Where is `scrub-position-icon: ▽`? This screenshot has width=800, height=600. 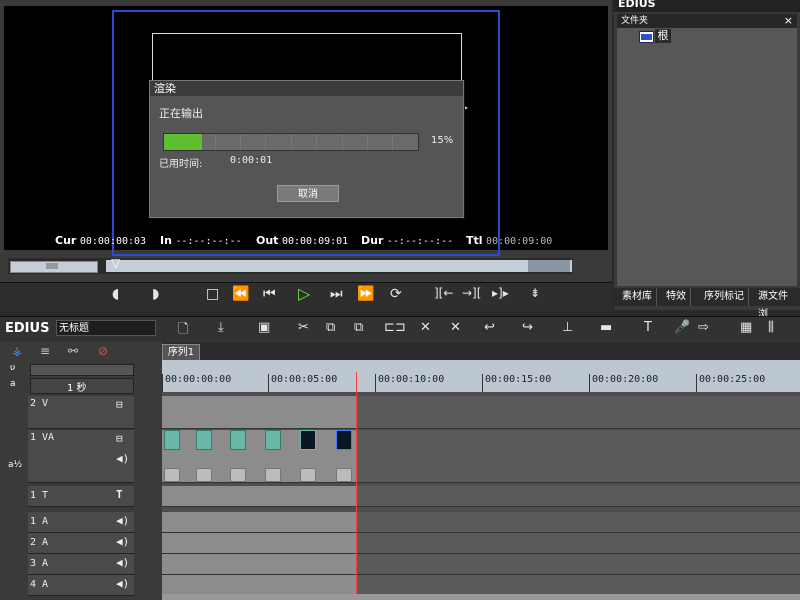 scrub-position-icon: ▽ is located at coordinates (115, 263).